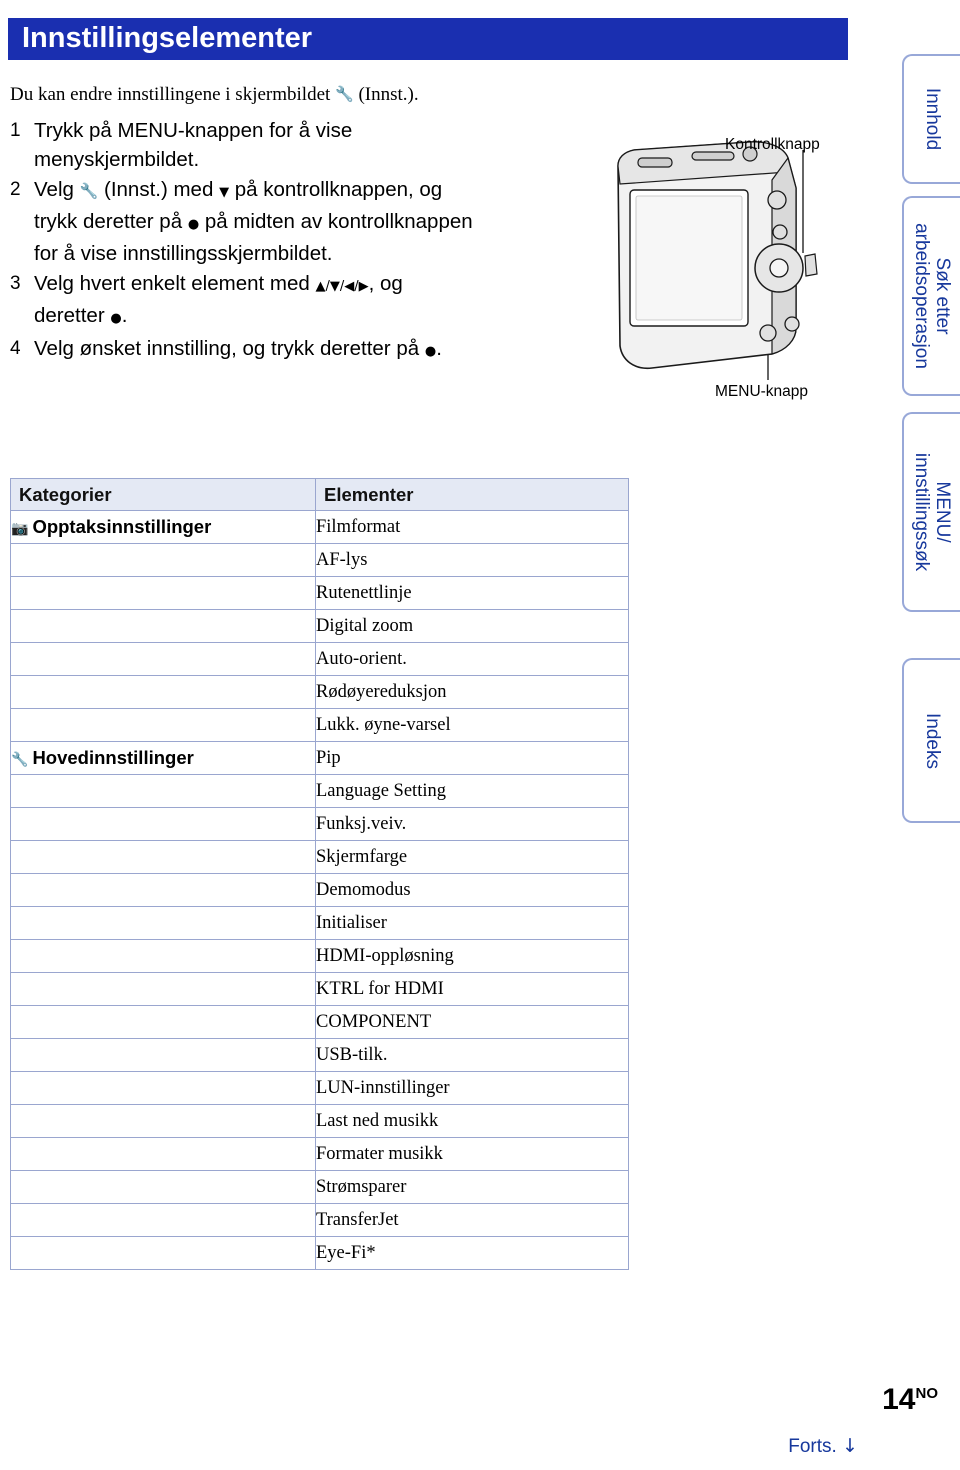 The width and height of the screenshot is (960, 1470). I want to click on table-row: Funksj.veiv., so click(319, 824).